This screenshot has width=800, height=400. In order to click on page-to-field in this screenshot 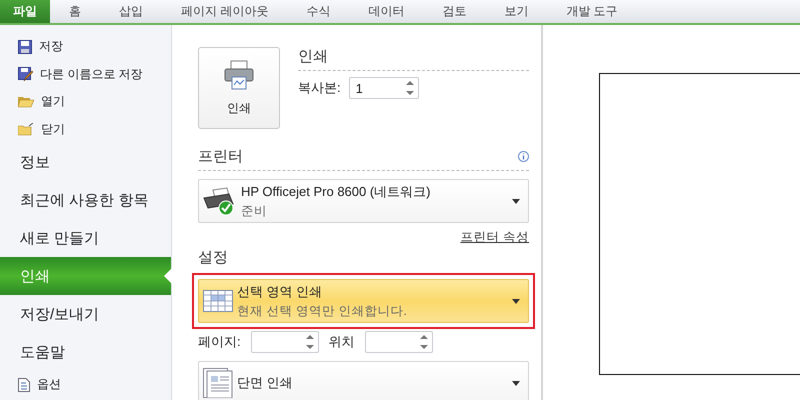, I will do `click(398, 342)`.